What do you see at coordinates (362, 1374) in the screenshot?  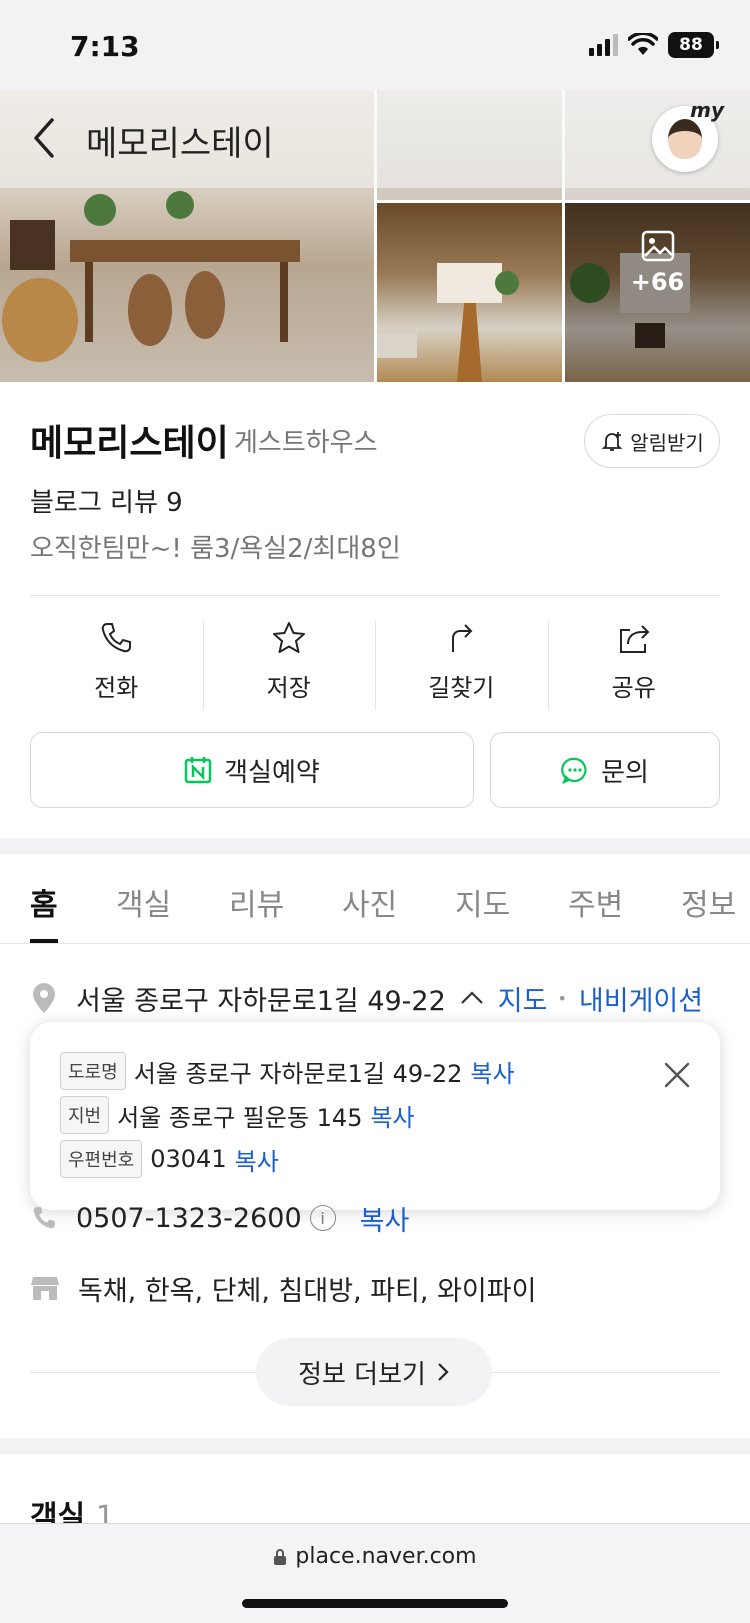 I see `more-info-label: 정보 더보기` at bounding box center [362, 1374].